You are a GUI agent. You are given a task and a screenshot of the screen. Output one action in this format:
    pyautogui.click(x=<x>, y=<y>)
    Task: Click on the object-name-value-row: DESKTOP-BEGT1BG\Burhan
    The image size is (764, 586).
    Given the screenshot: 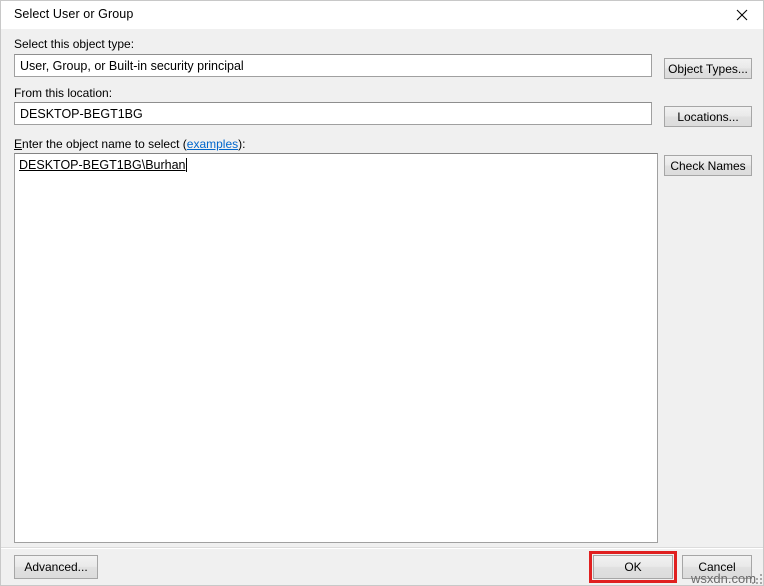 What is the action you would take?
    pyautogui.click(x=103, y=165)
    